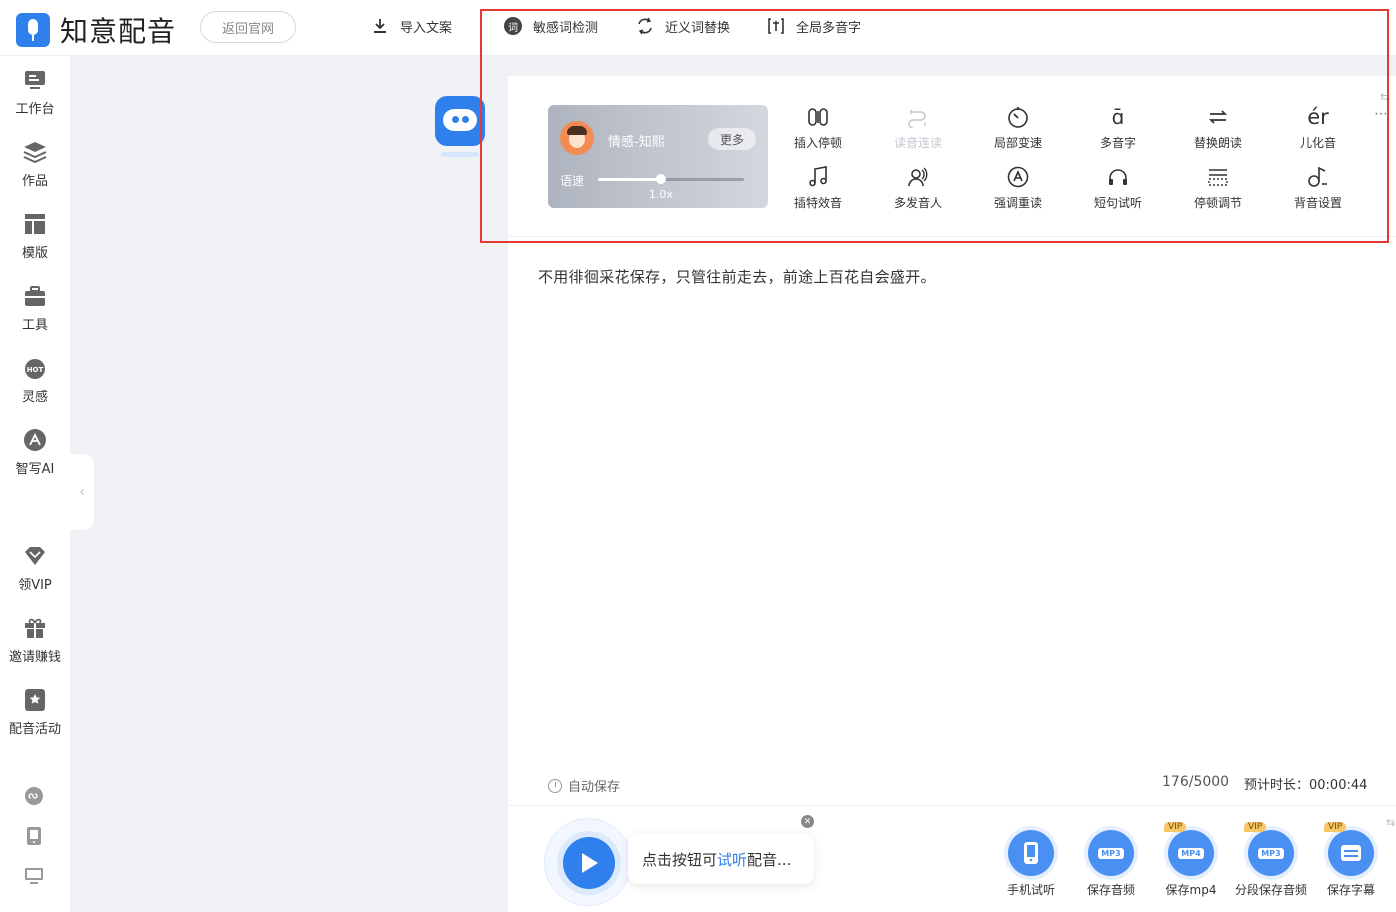  Describe the element at coordinates (1189, 849) in the screenshot. I see `mp4-icon: VIP MP4` at that location.